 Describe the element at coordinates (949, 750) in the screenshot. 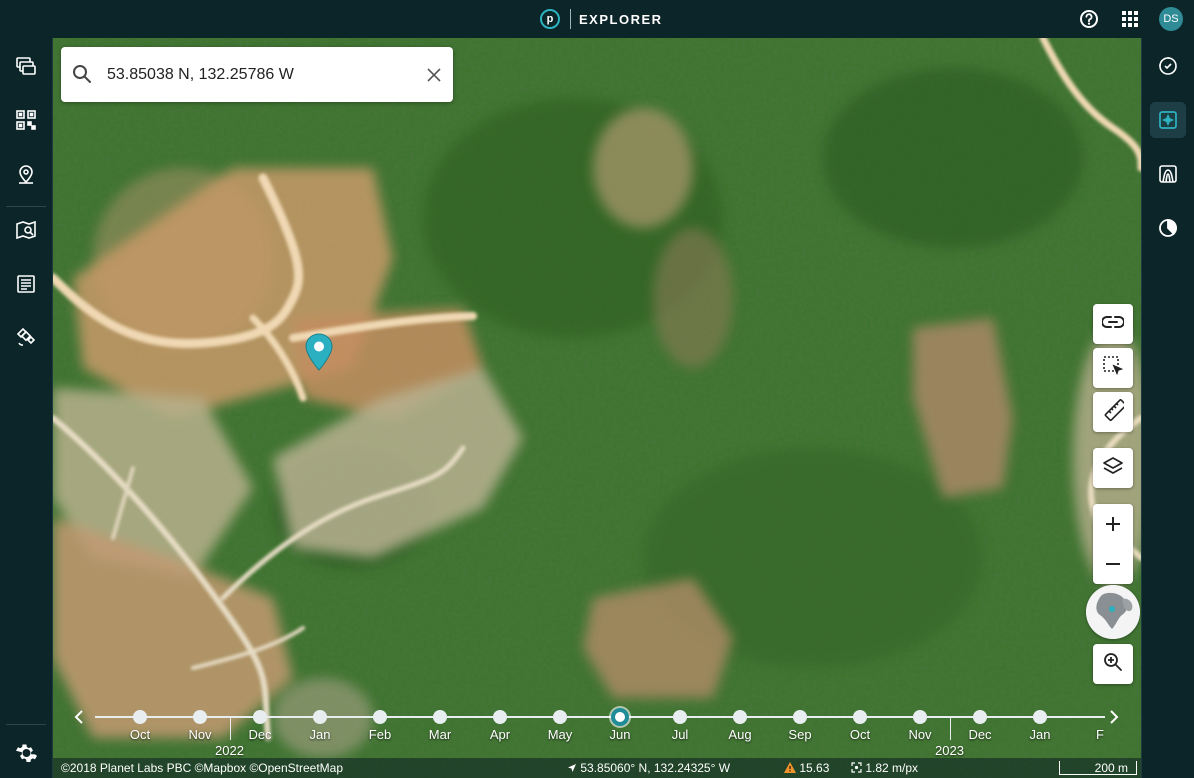

I see `timeline-year-label: 2023` at that location.